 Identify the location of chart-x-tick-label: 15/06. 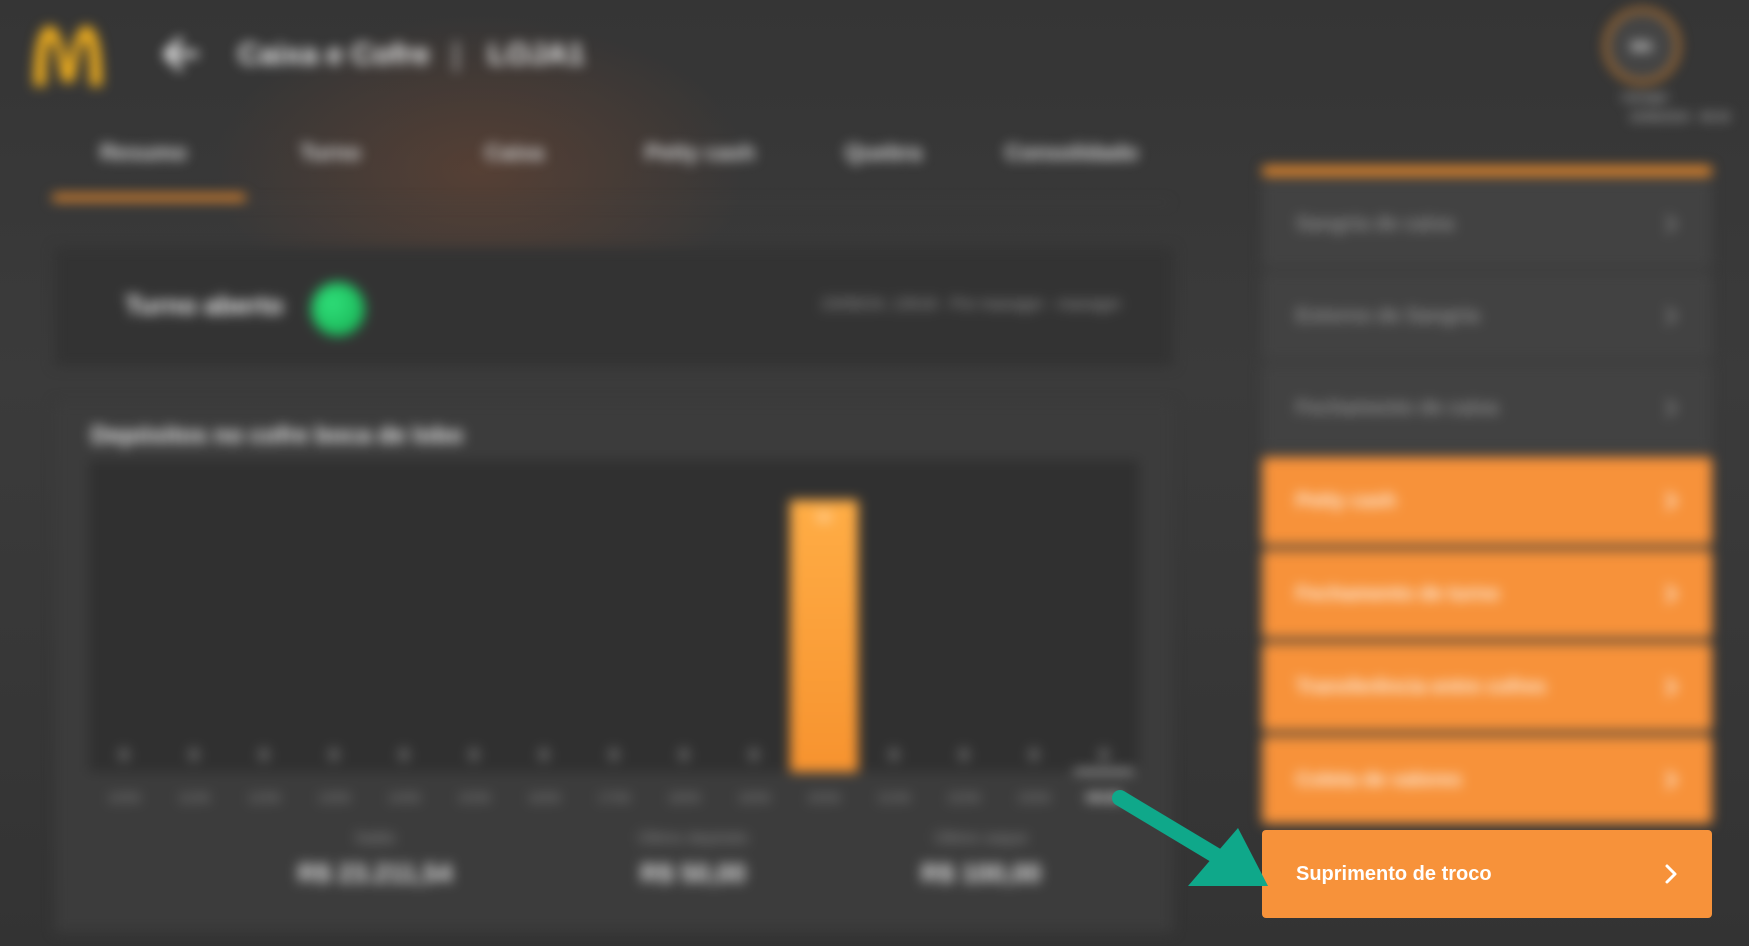
(474, 797).